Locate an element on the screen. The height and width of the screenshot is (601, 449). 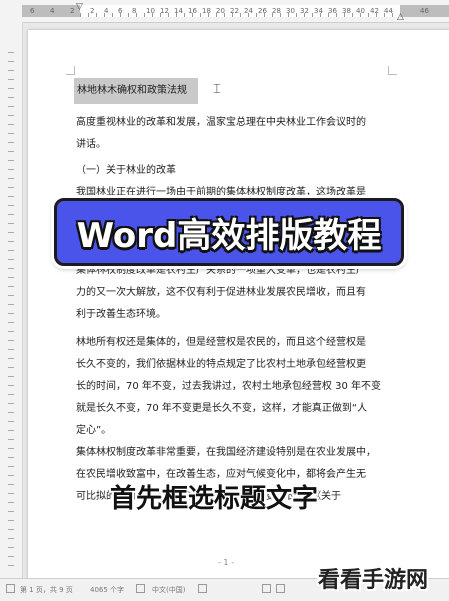
ruler-number: 10 is located at coordinates (150, 11).